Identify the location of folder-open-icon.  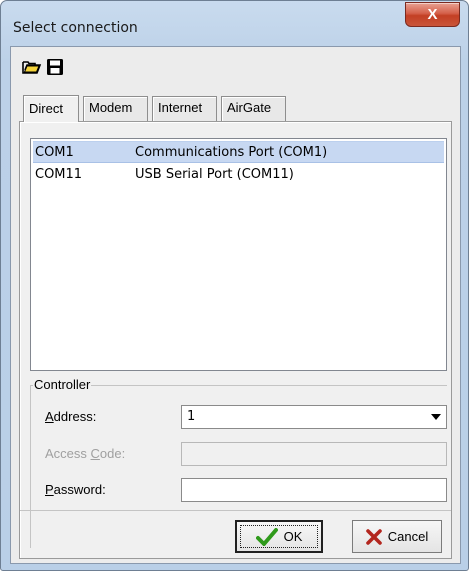
(32, 67).